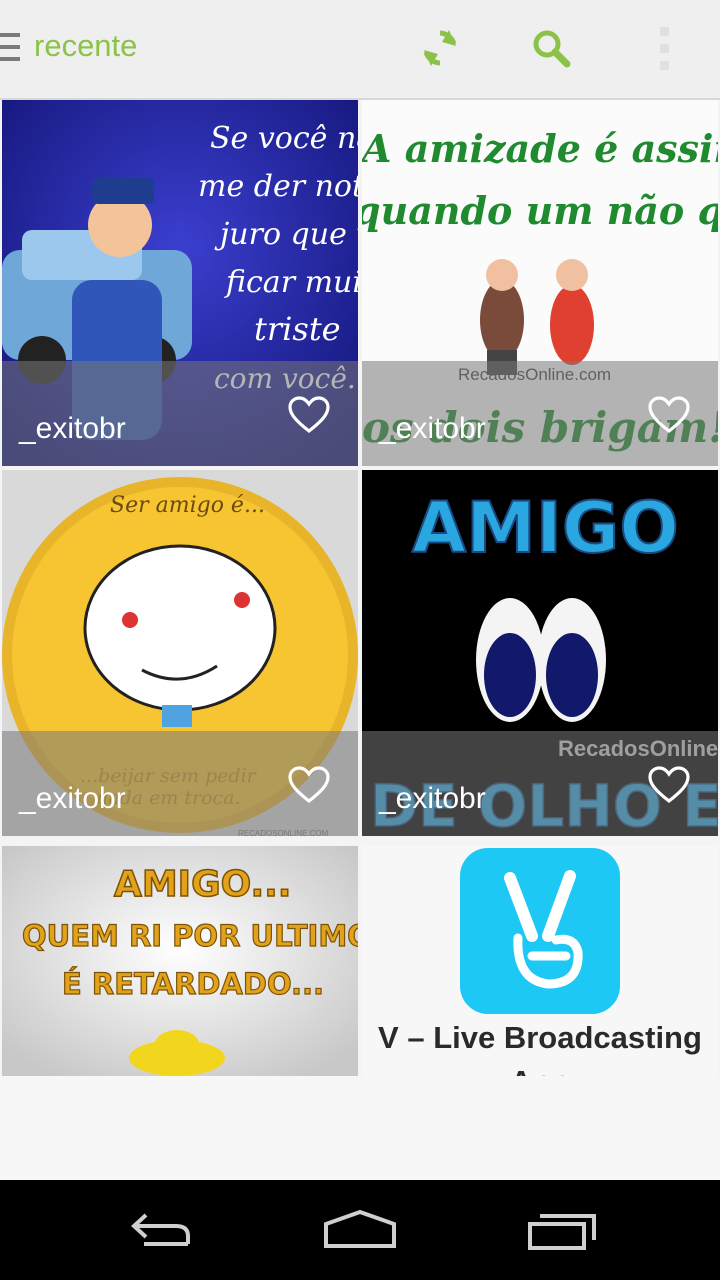 This screenshot has height=1280, width=720. I want to click on ad-title: V – Live Broadcasting App, so click(540, 1046).